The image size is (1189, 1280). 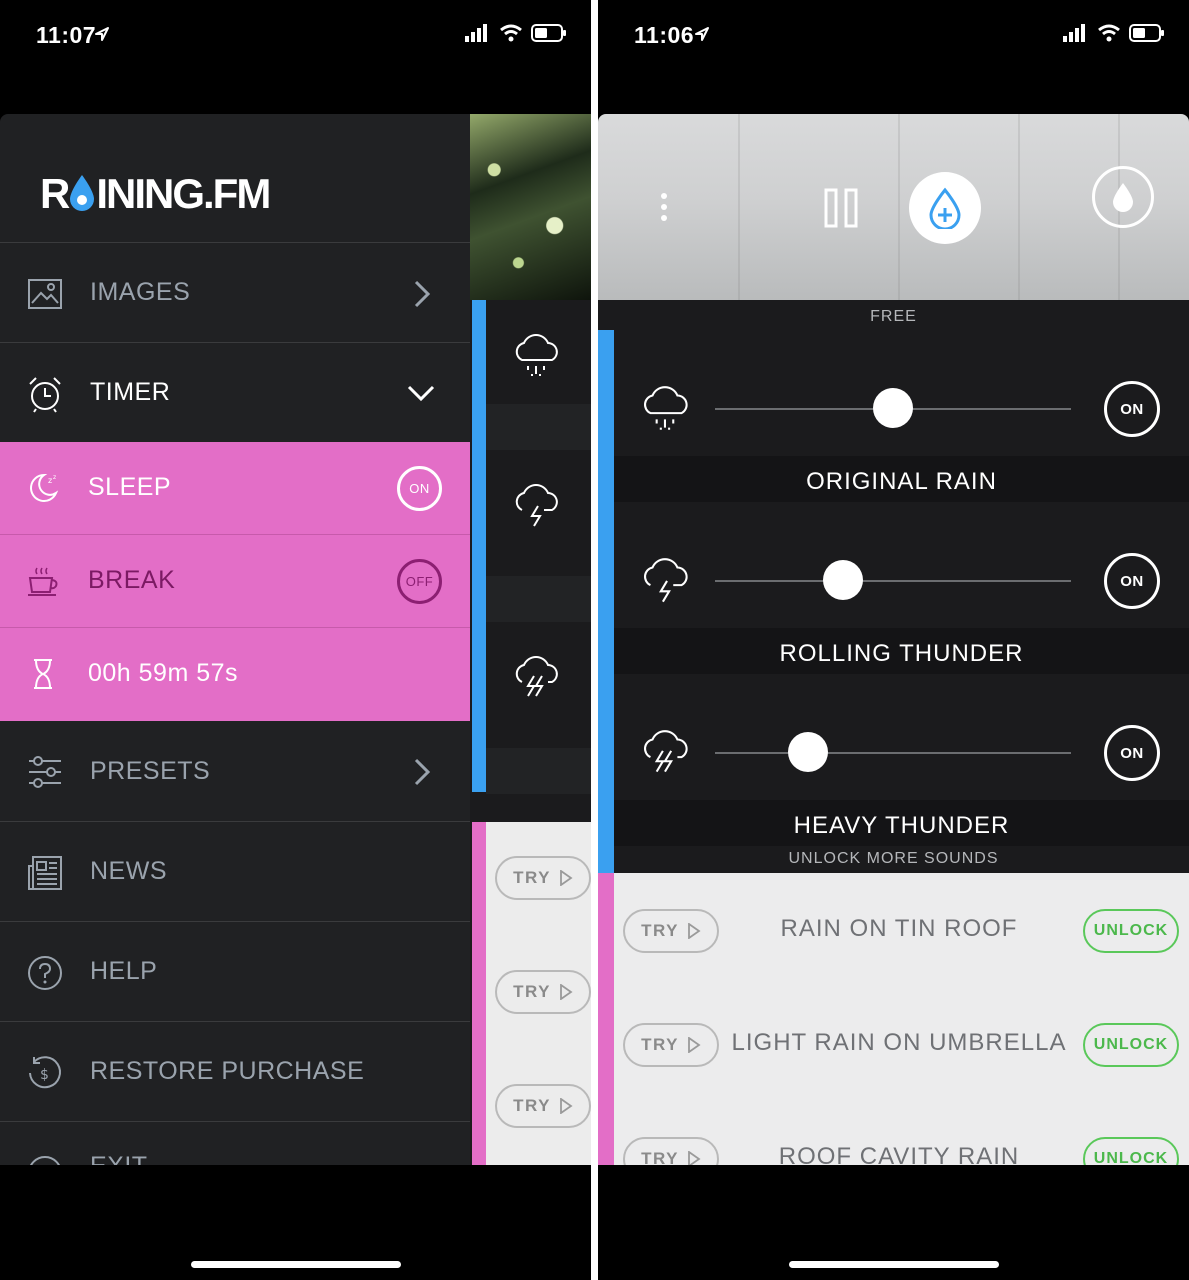 What do you see at coordinates (901, 588) in the screenshot?
I see `sound-row: ON ROLLING THUNDER` at bounding box center [901, 588].